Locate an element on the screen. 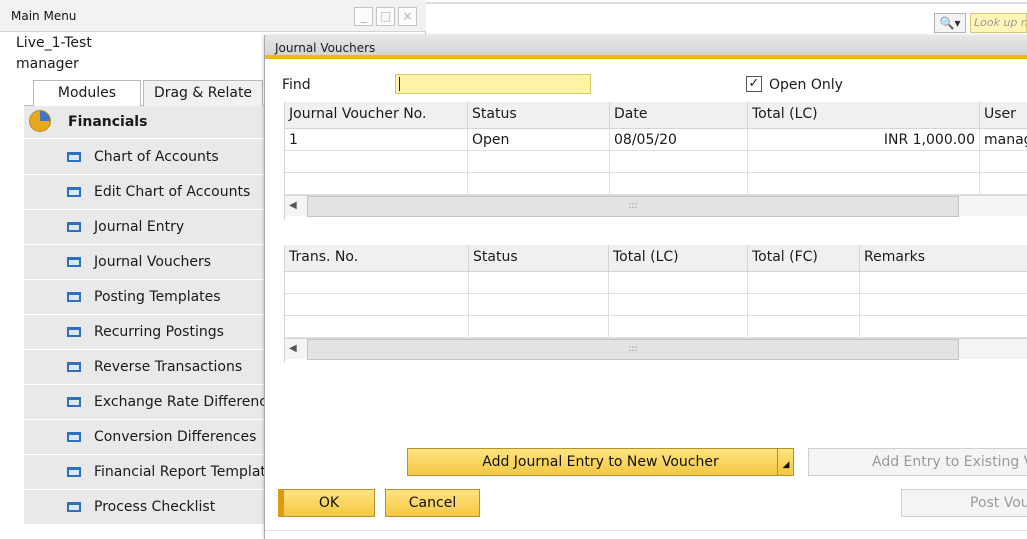  menu-item-edit-chart-of-accounts: Edit Chart of Accounts is located at coordinates (144, 192).